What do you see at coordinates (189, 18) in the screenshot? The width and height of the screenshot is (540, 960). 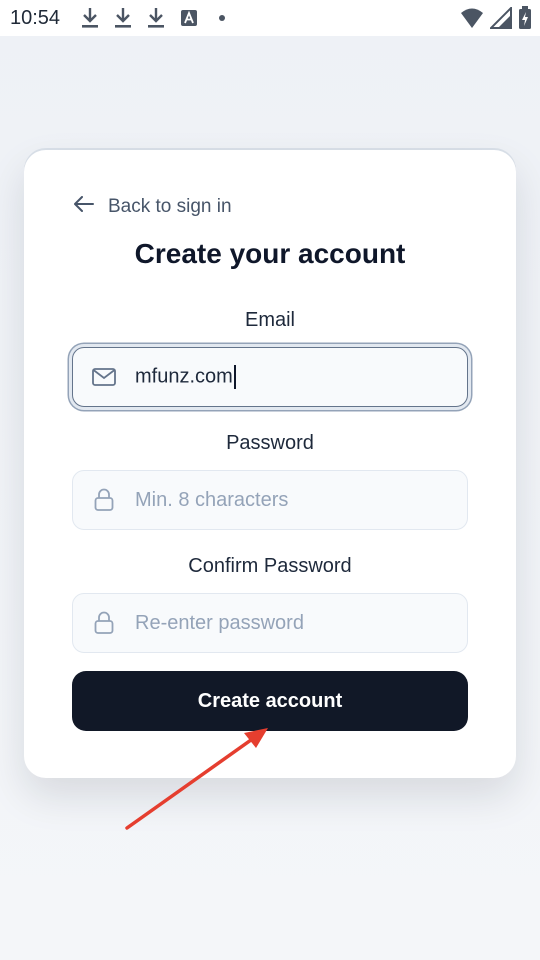 I see `a-box-icon` at bounding box center [189, 18].